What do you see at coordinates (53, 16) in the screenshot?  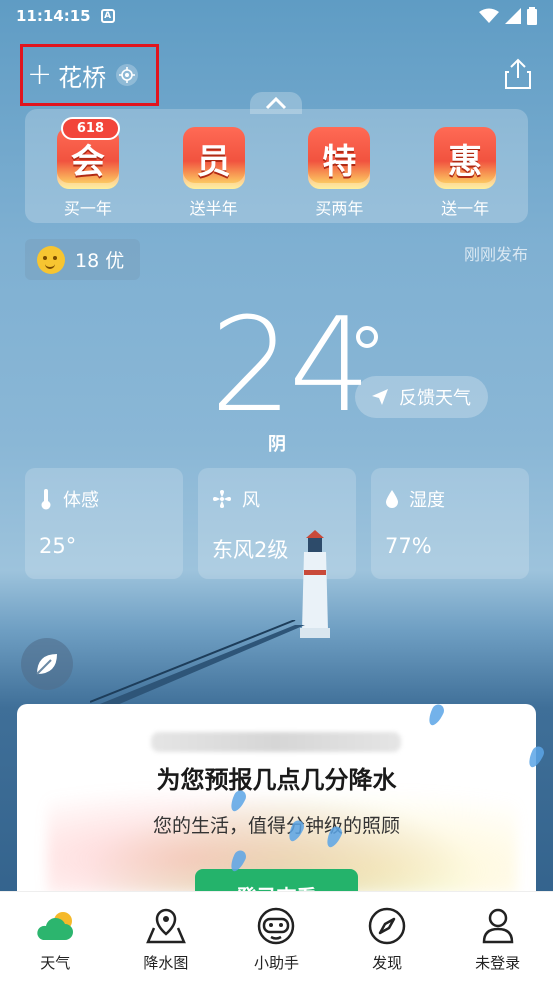 I see `status-time: 11:14:15` at bounding box center [53, 16].